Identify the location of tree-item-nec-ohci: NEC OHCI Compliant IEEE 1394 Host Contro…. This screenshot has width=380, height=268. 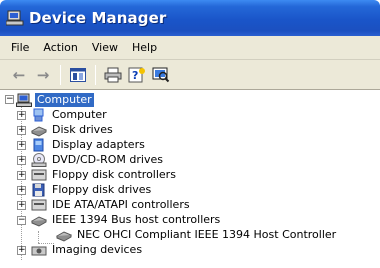
(190, 235).